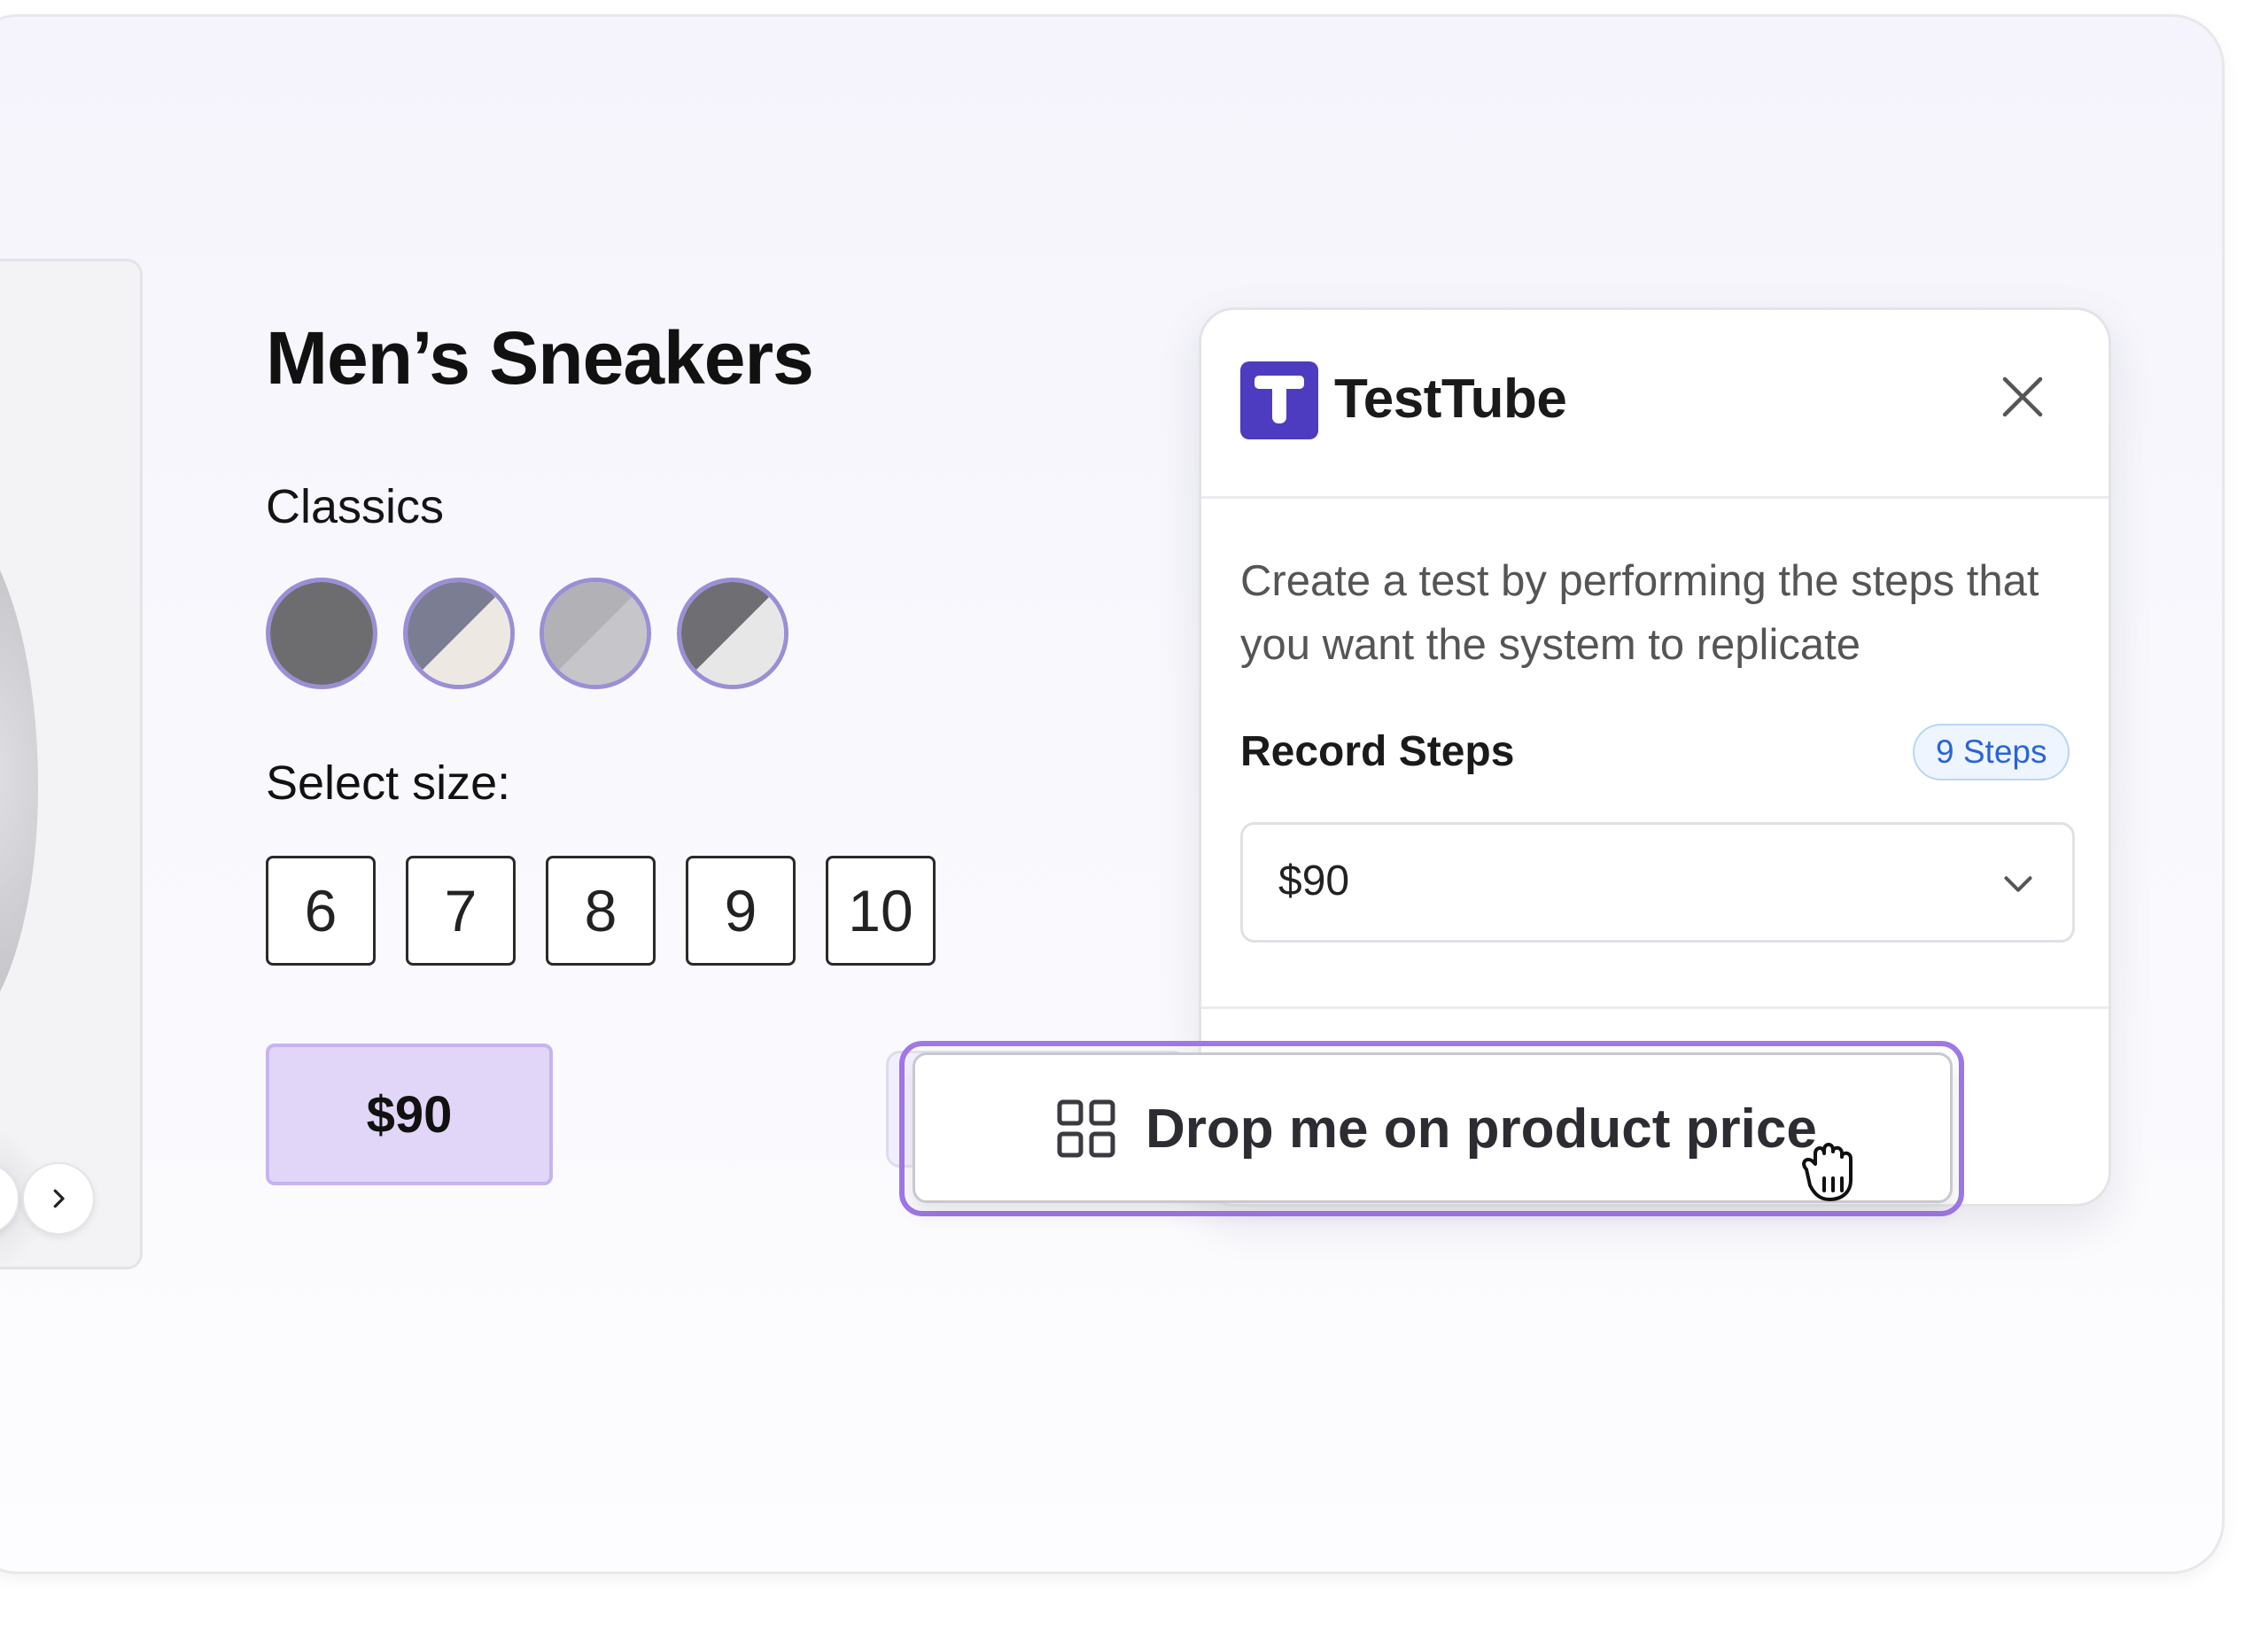 The width and height of the screenshot is (2268, 1630). I want to click on color-swatch-dark-grey, so click(321, 633).